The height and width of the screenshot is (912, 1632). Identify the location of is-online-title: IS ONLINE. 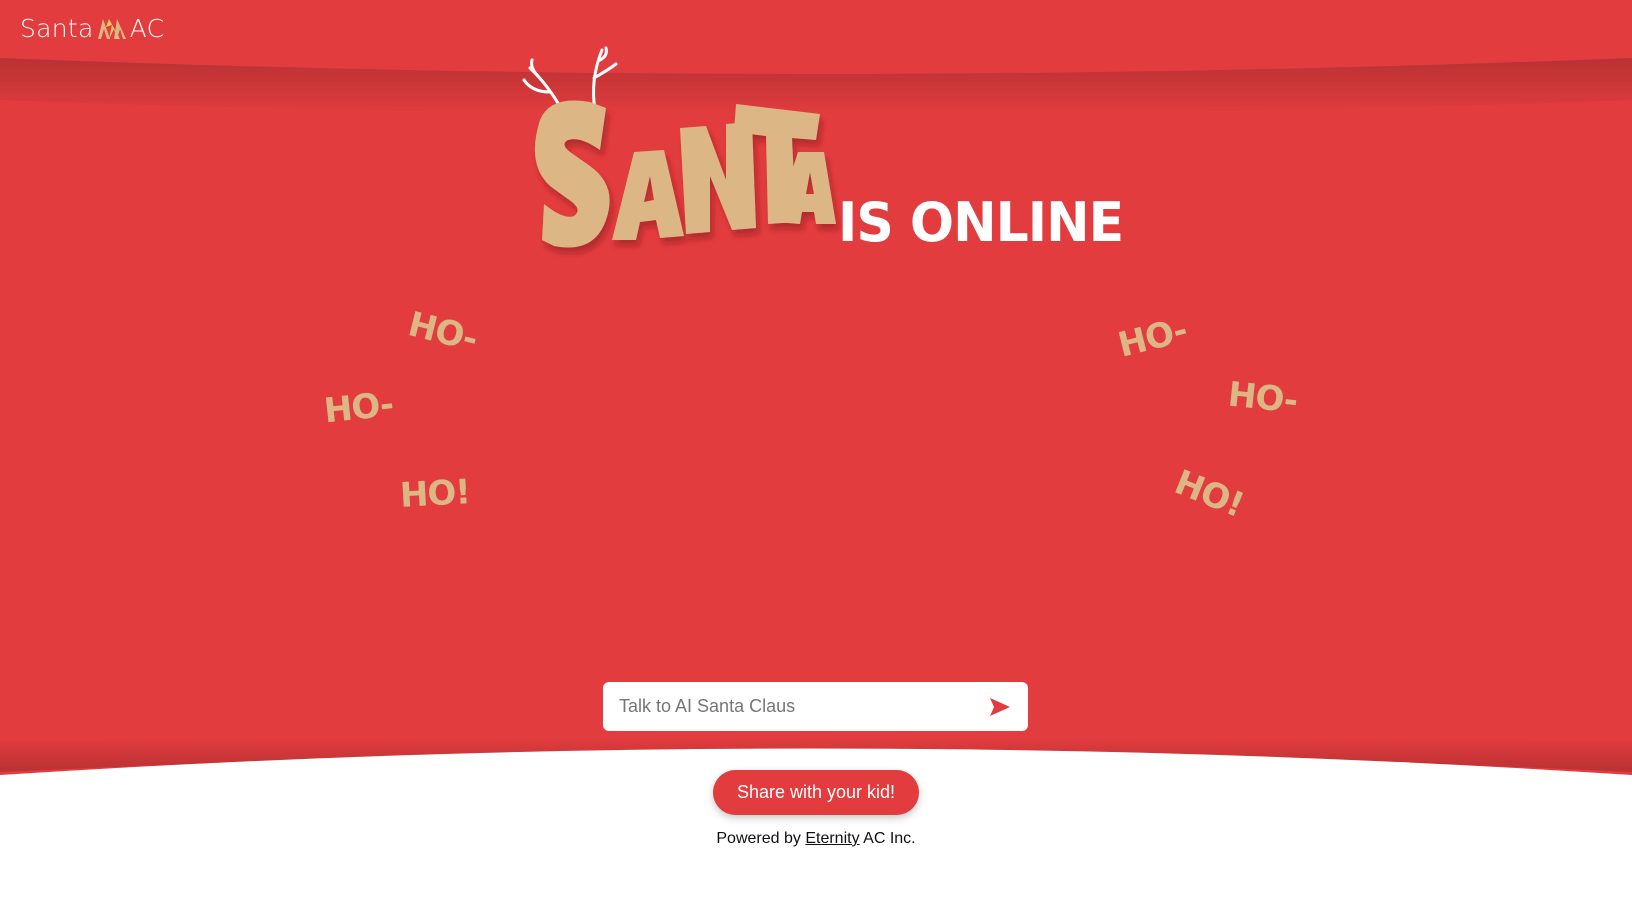
(981, 223).